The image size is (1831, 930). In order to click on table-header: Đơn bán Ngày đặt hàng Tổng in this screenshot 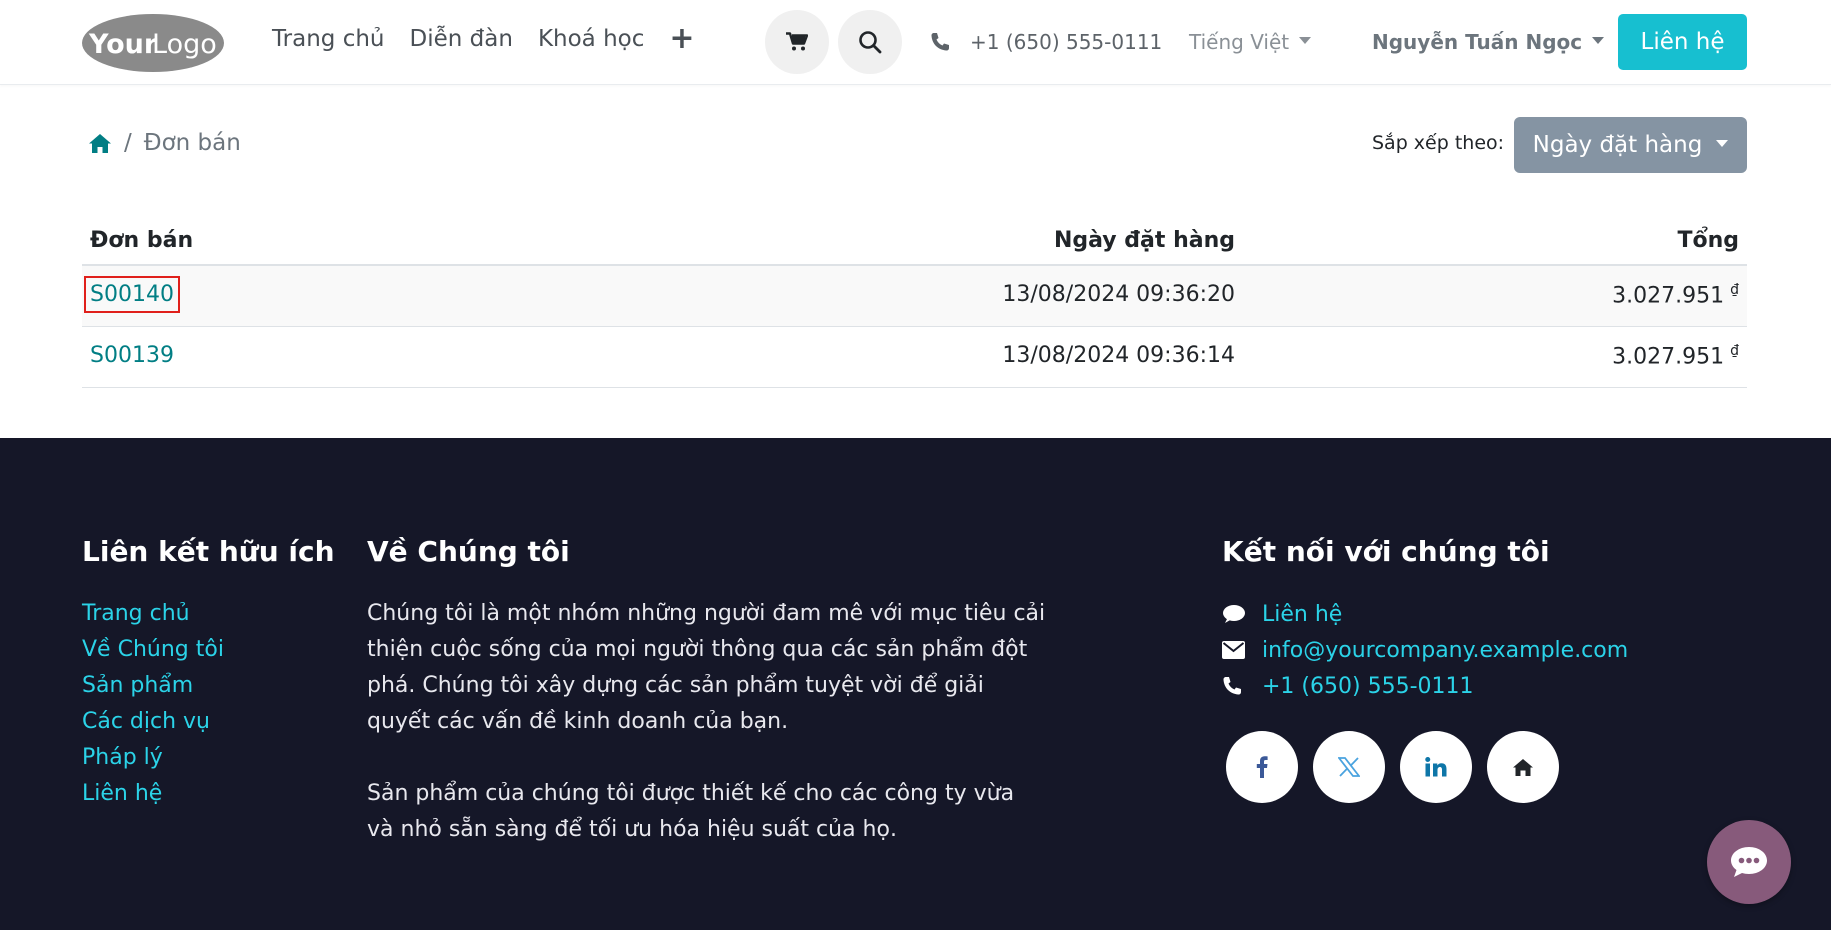, I will do `click(914, 243)`.